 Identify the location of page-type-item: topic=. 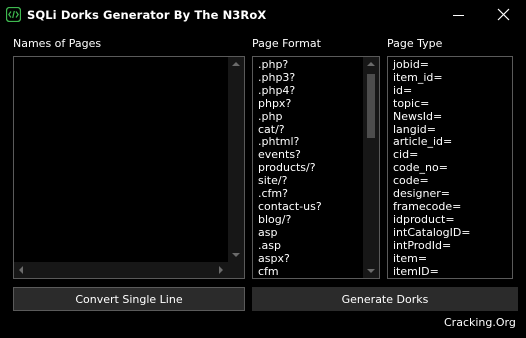
(432, 104).